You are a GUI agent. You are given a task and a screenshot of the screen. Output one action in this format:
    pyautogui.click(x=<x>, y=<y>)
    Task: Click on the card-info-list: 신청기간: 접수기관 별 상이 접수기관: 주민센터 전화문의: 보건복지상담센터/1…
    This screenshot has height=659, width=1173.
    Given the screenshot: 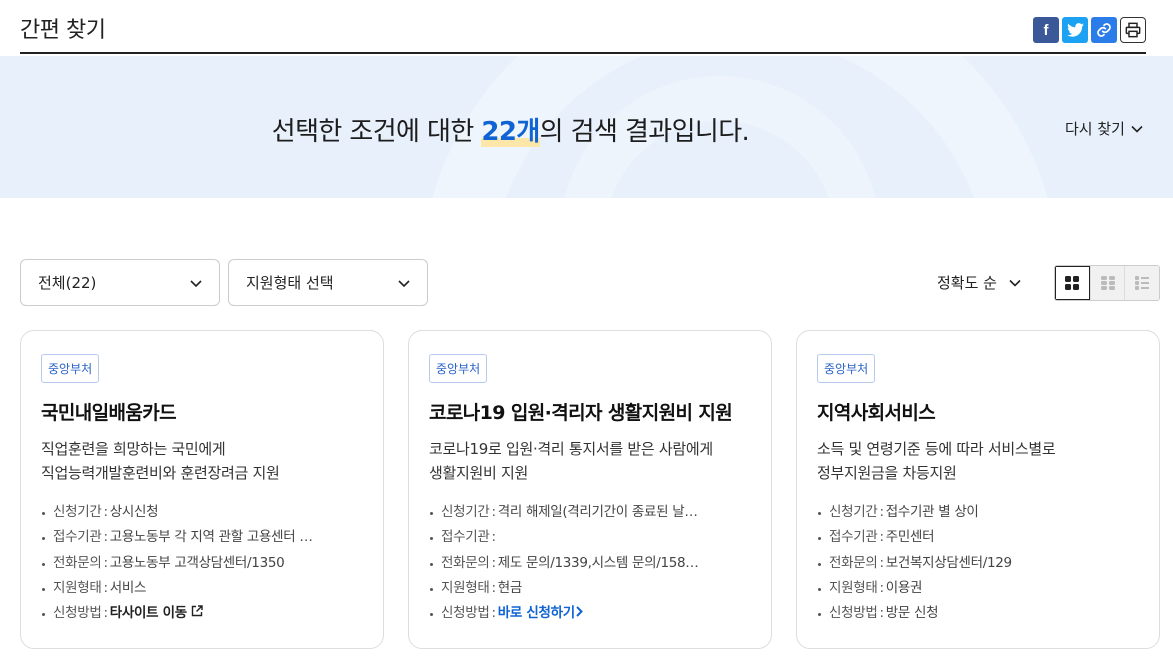 What is the action you would take?
    pyautogui.click(x=978, y=563)
    